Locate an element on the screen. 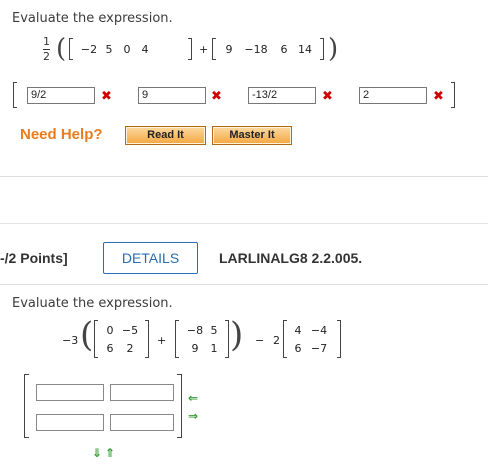  answer-matrix-left-bracket is located at coordinates (26, 406).